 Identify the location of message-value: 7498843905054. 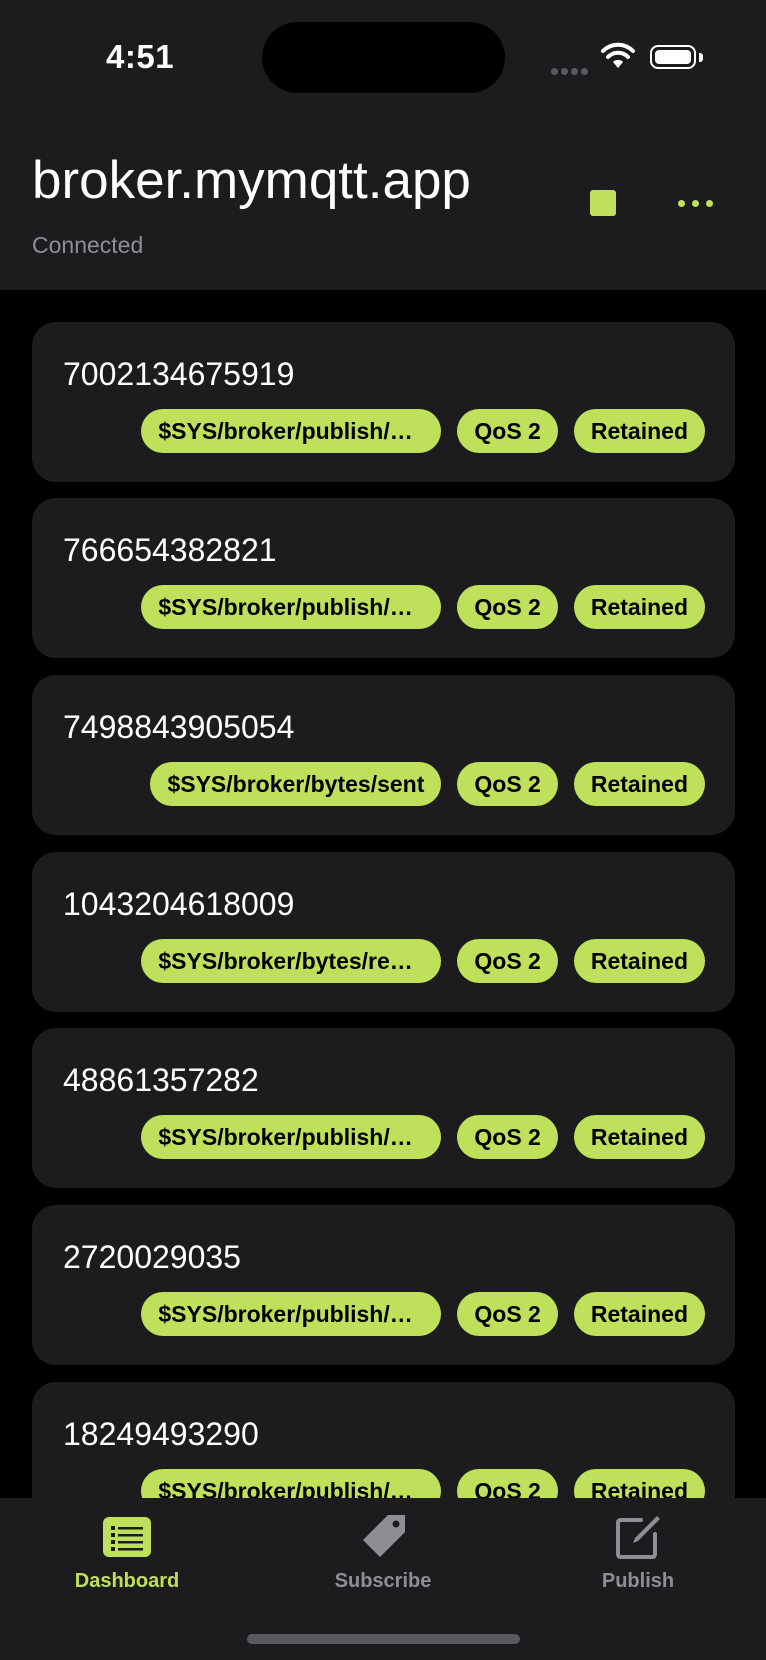
(179, 727).